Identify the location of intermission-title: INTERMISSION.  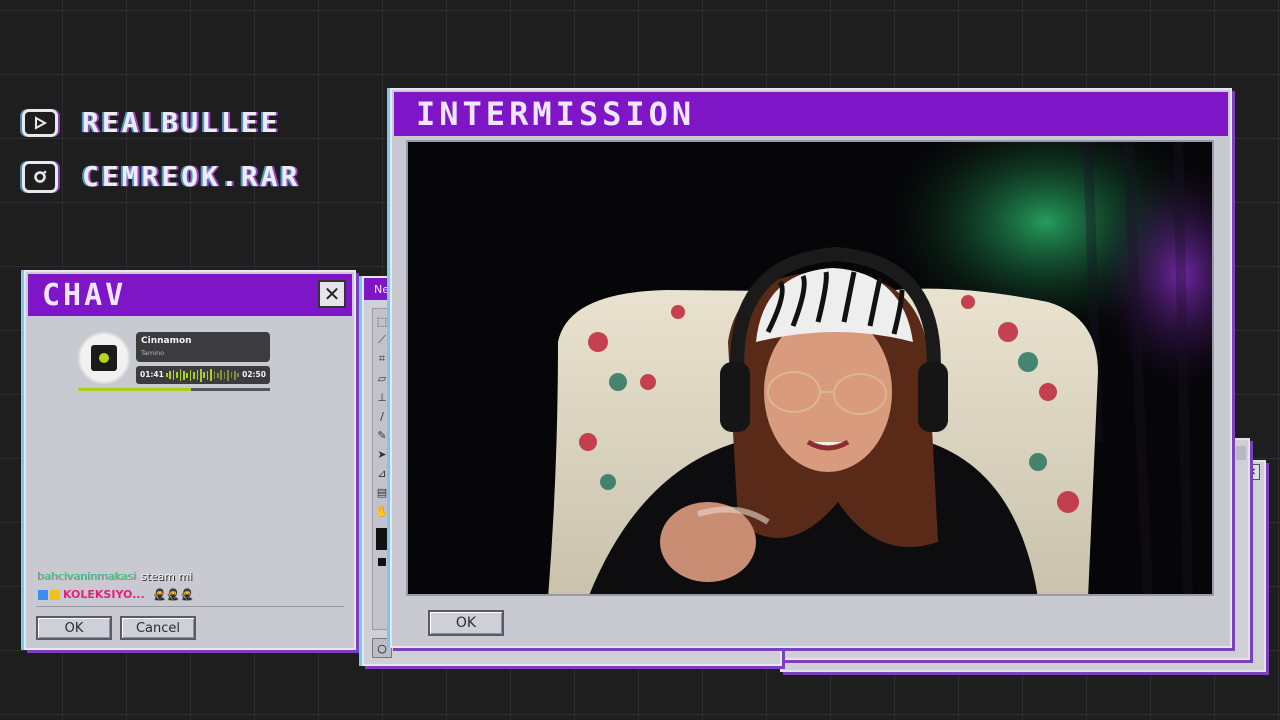
(556, 114).